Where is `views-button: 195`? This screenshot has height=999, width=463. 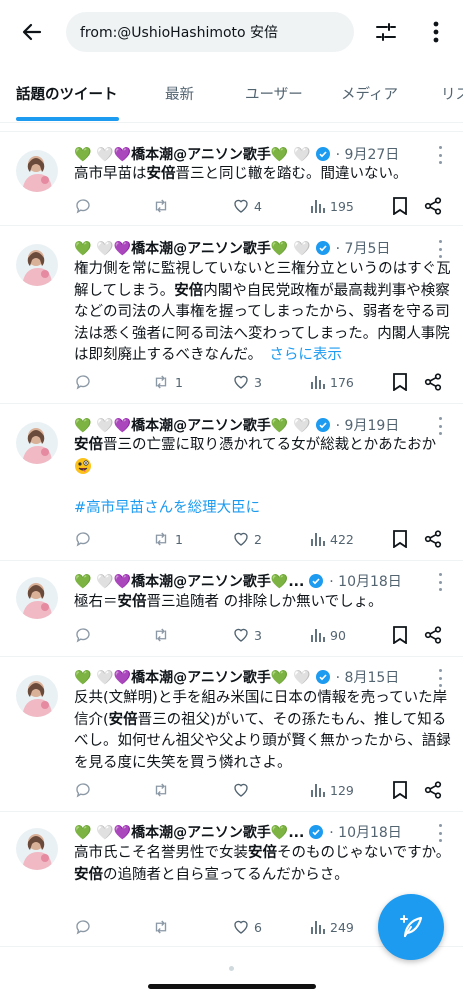
views-button: 195 is located at coordinates (332, 206).